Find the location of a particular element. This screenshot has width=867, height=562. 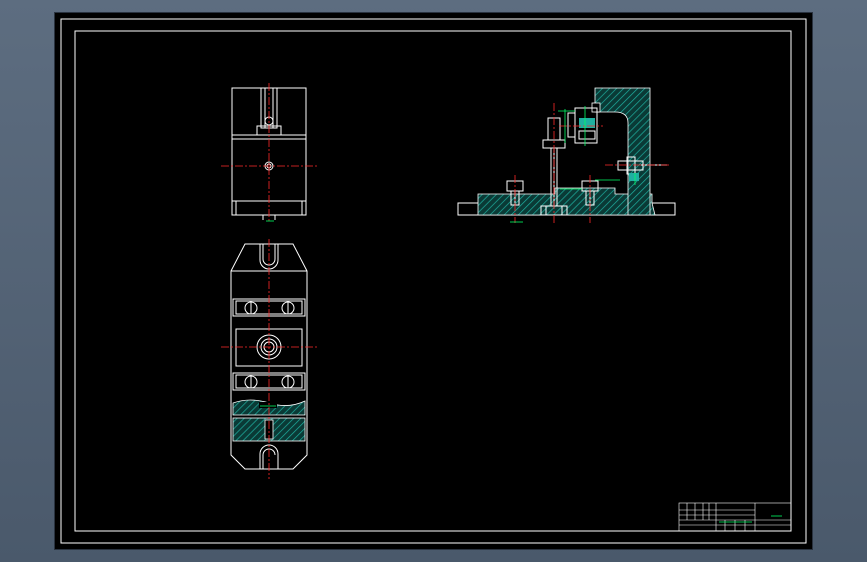

top-view is located at coordinates (269, 152).